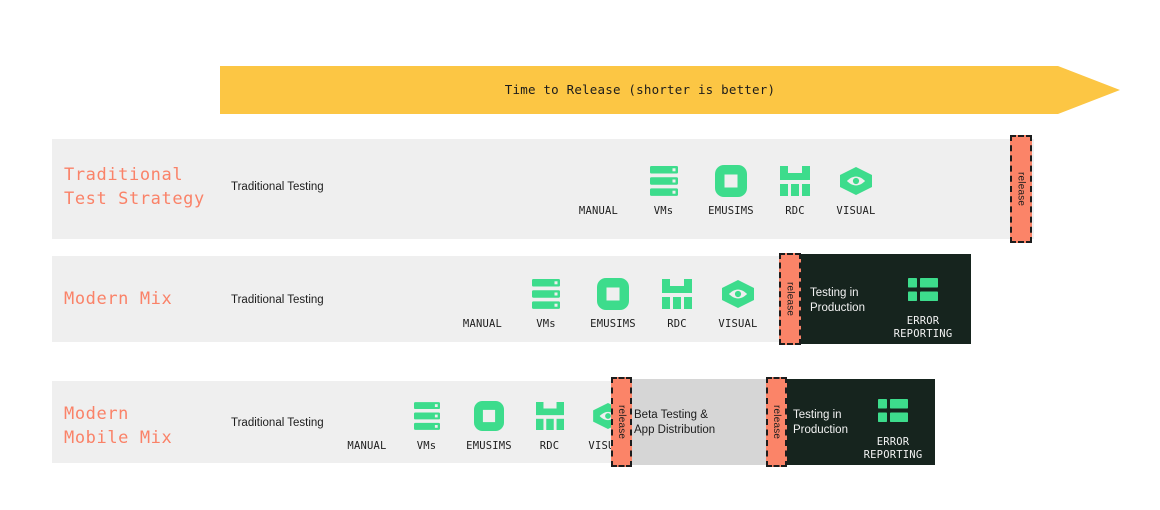  Describe the element at coordinates (640, 89) in the screenshot. I see `arrow-label: Time to Release (shorter is better)` at that location.